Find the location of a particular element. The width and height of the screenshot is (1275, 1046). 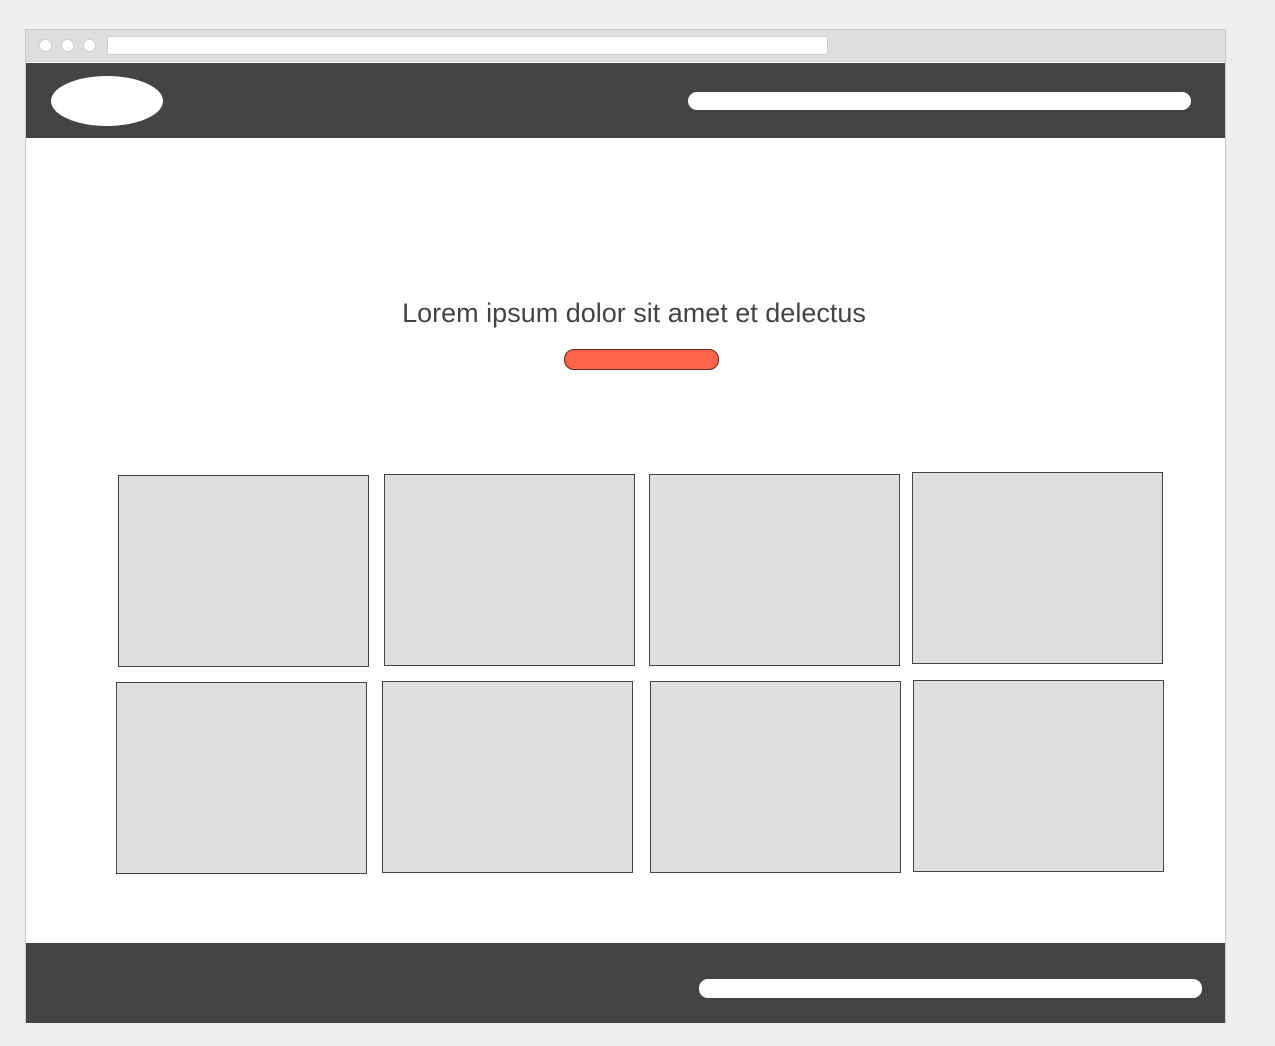

window-maximize-icon is located at coordinates (89, 45).